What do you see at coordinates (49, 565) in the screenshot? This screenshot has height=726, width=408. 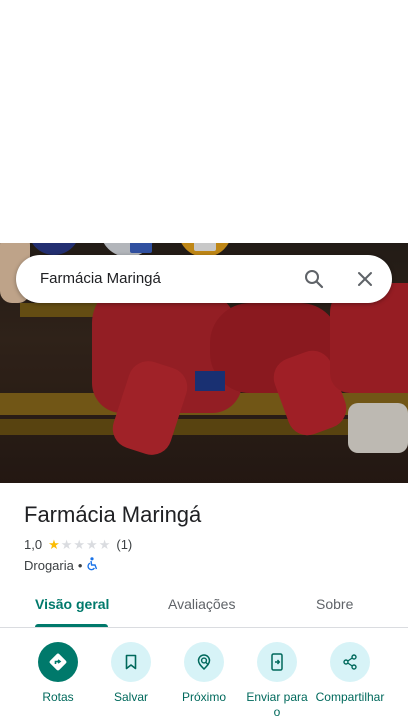 I see `place-category: Drogaria` at bounding box center [49, 565].